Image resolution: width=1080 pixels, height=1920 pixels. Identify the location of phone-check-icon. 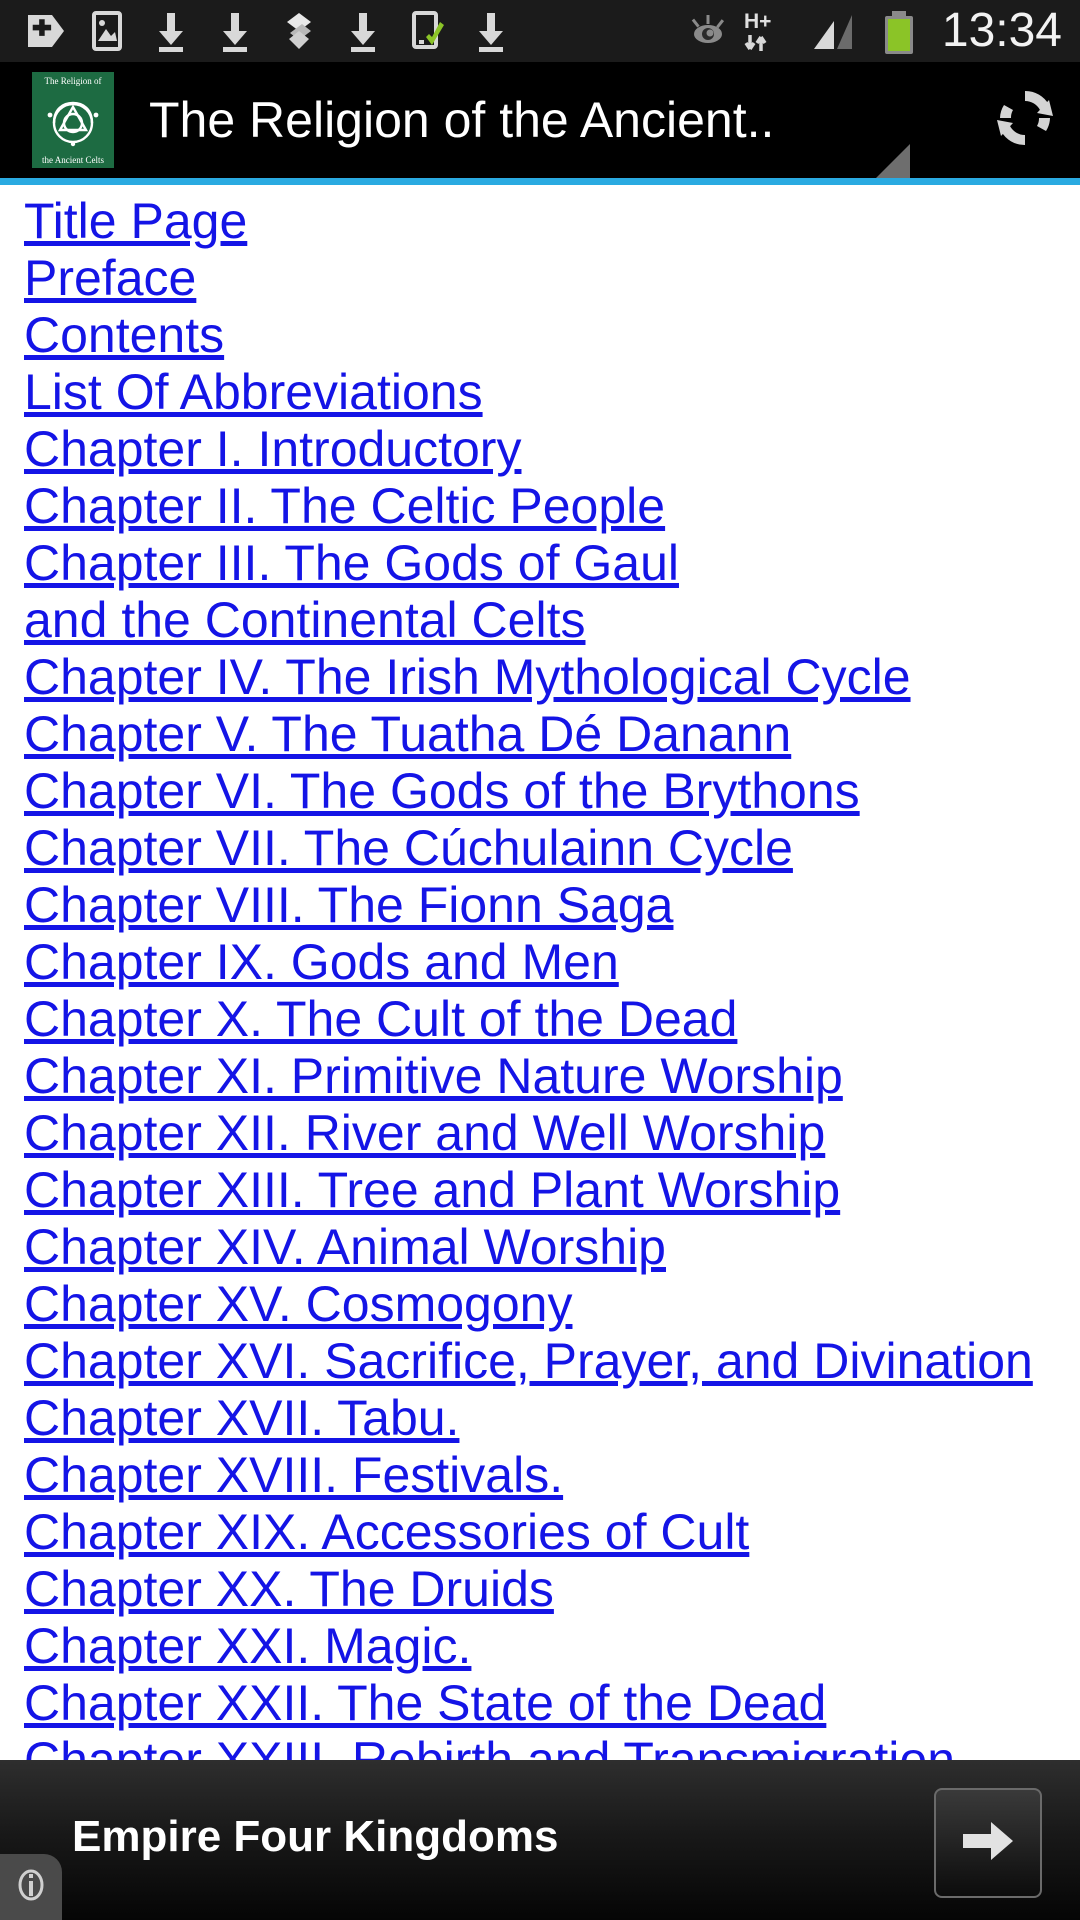
(427, 31).